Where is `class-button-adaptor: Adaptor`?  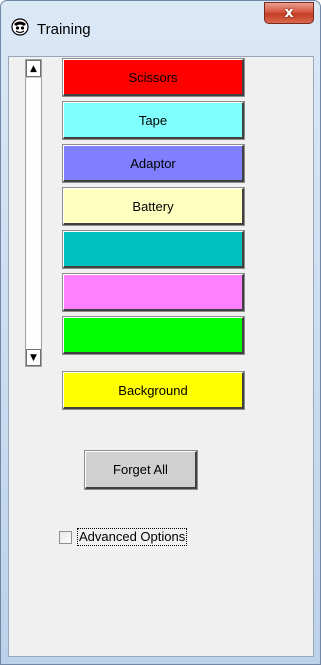
class-button-adaptor: Adaptor is located at coordinates (153, 163).